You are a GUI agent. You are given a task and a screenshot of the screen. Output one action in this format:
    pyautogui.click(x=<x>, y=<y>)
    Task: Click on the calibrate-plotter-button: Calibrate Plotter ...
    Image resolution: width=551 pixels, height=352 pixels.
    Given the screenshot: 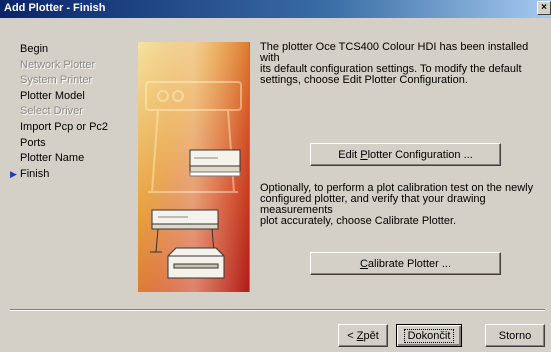 What is the action you would take?
    pyautogui.click(x=405, y=263)
    